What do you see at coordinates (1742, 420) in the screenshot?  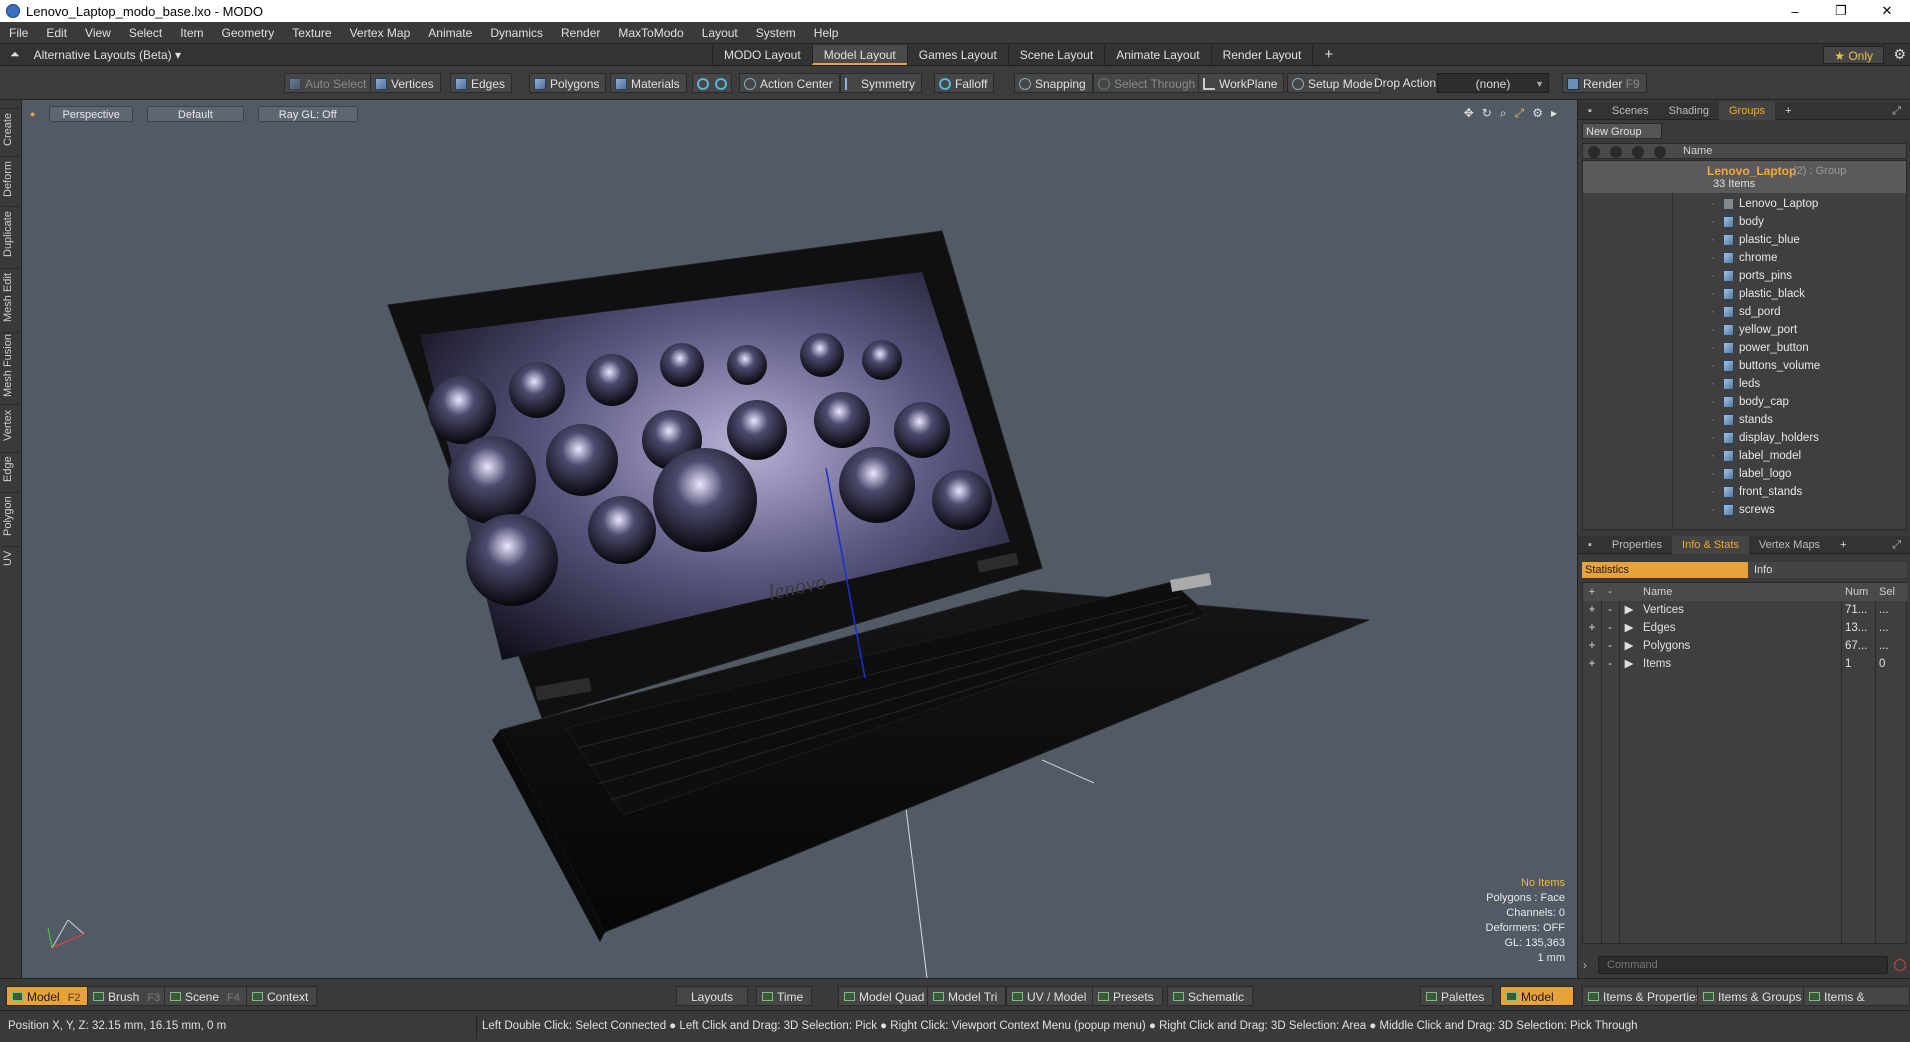 I see `list-item: · stands` at bounding box center [1742, 420].